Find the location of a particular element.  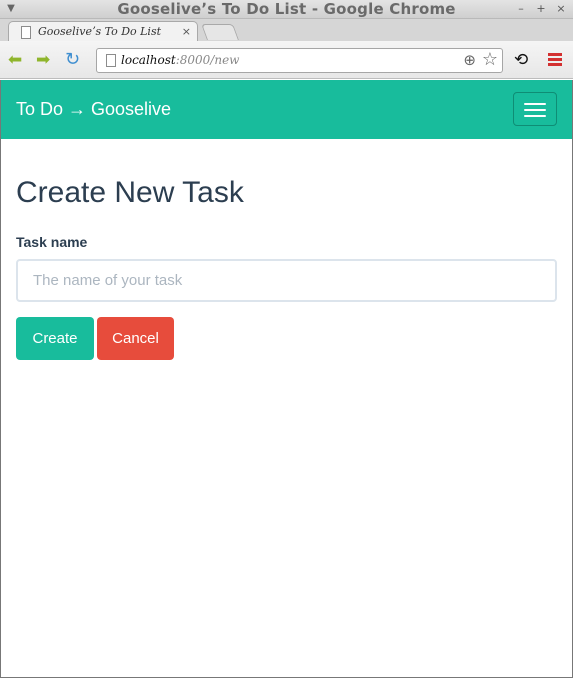

url-text: localhost:8000/new is located at coordinates (180, 60).